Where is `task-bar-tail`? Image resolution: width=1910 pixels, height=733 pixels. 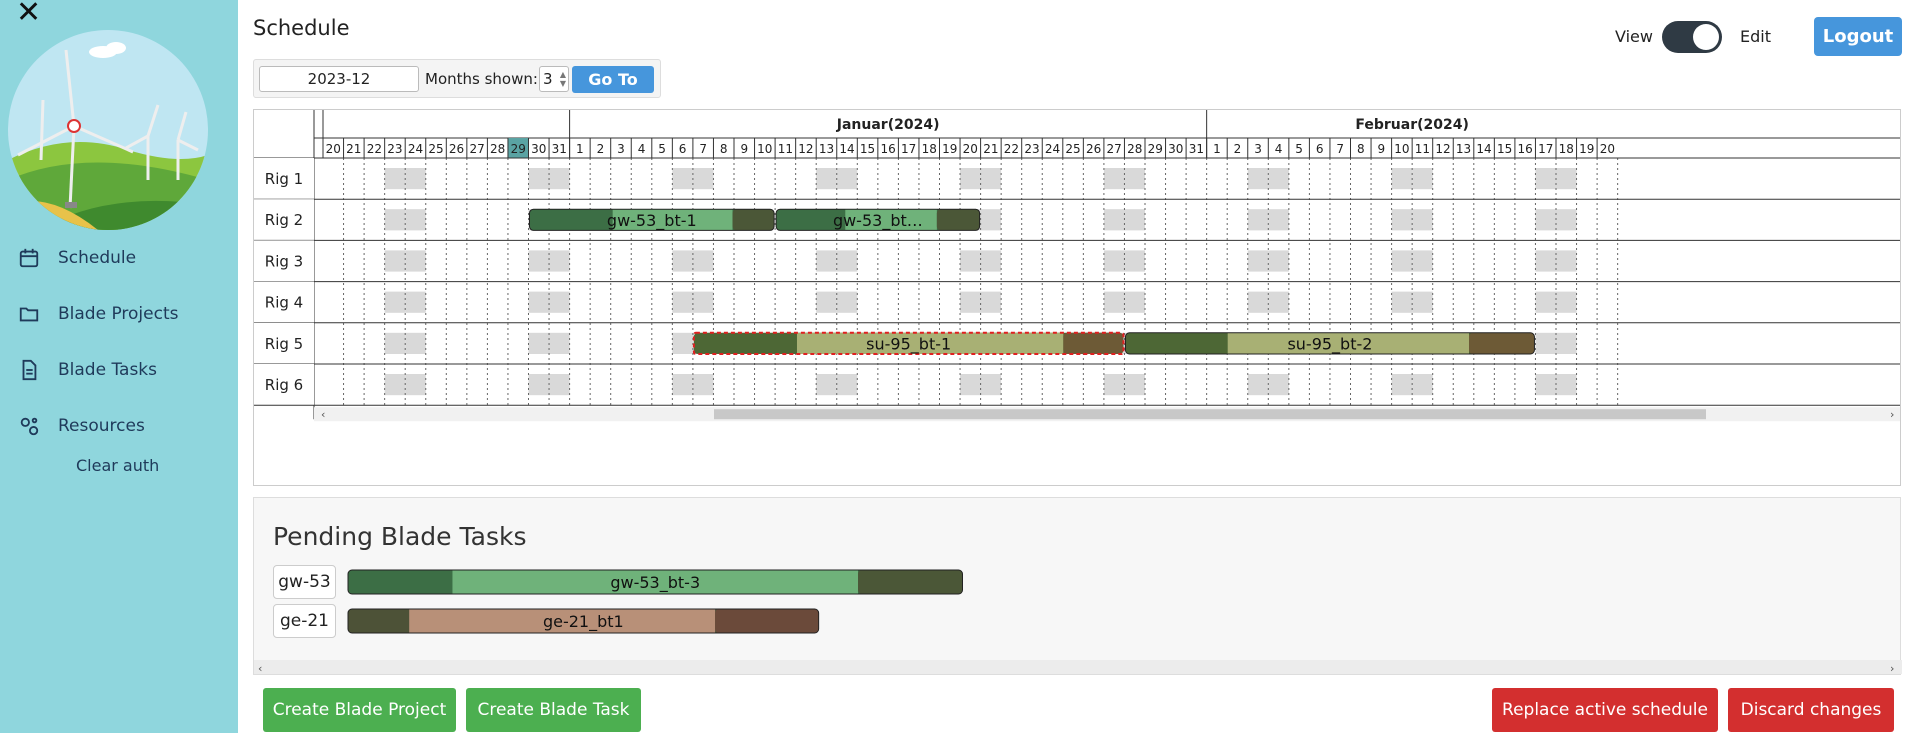
task-bar-tail is located at coordinates (1093, 343).